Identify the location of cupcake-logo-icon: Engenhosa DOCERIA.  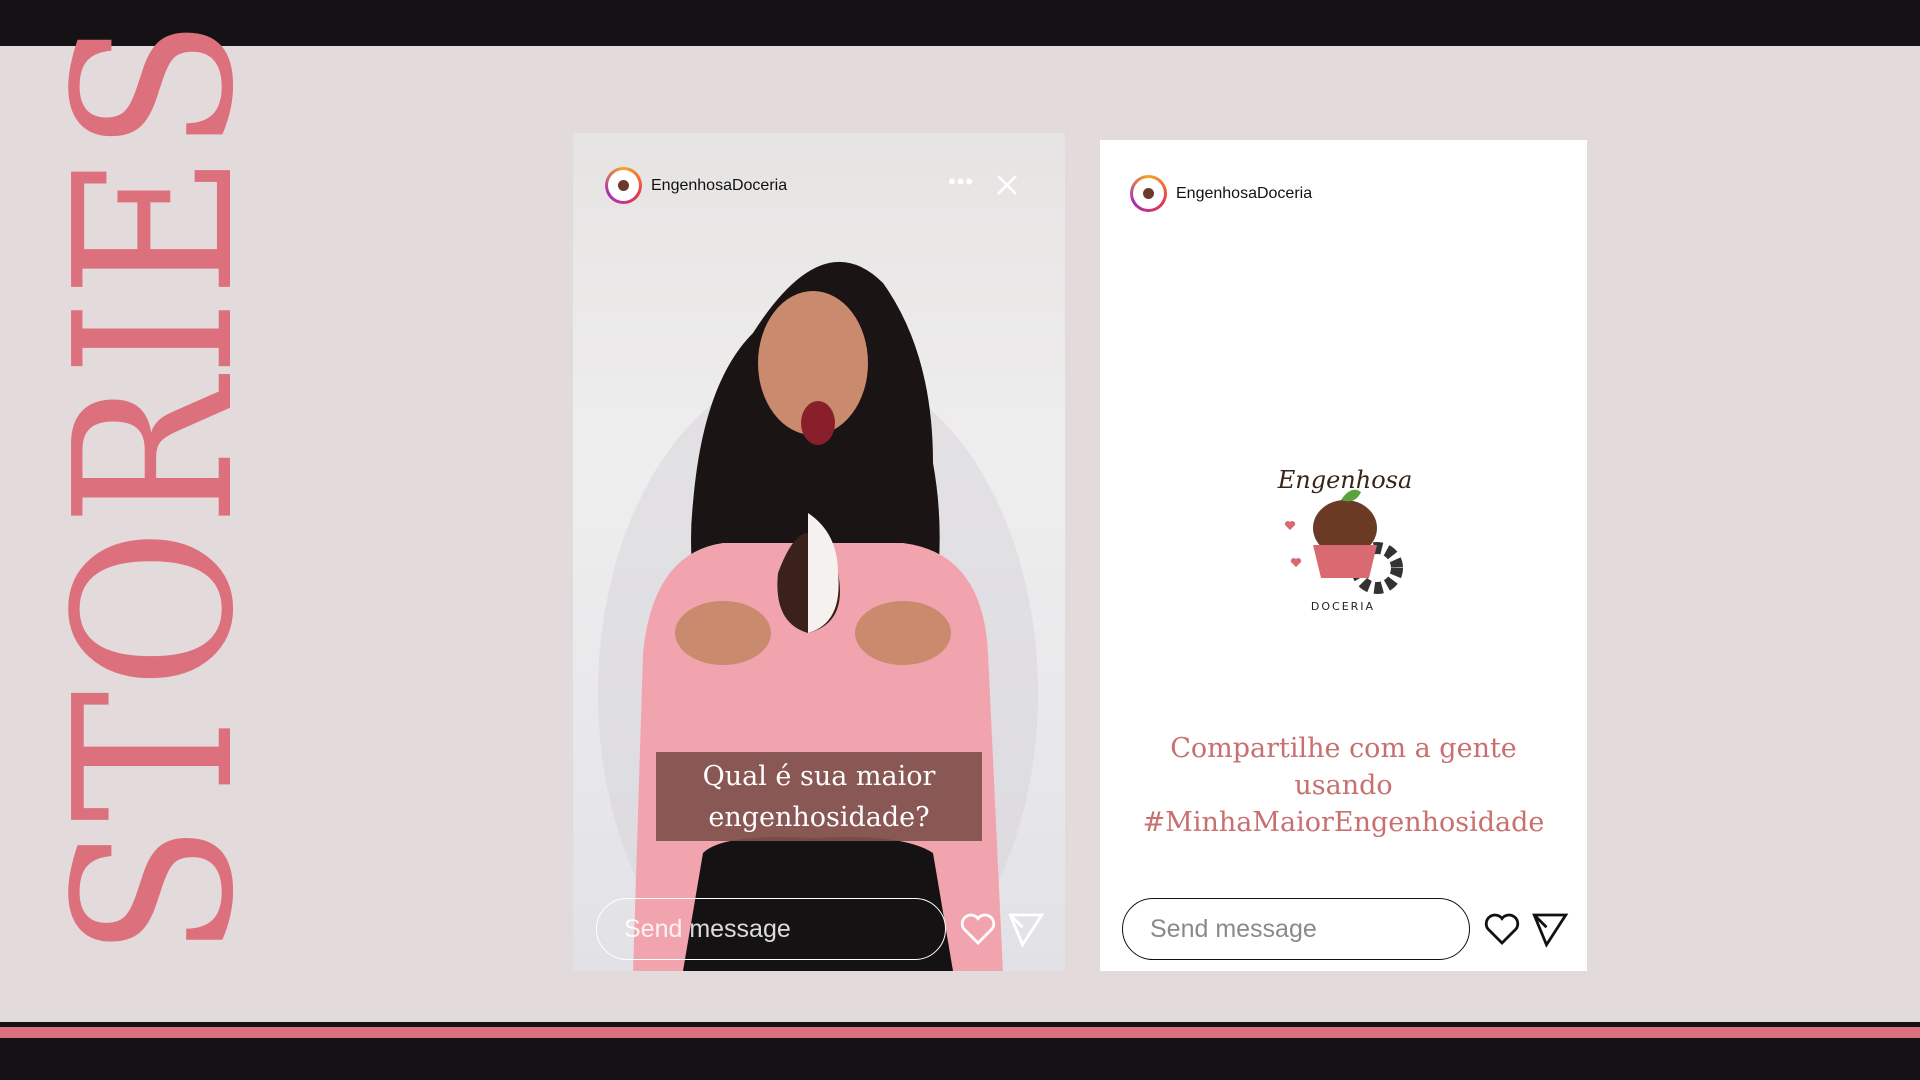
(1345, 539).